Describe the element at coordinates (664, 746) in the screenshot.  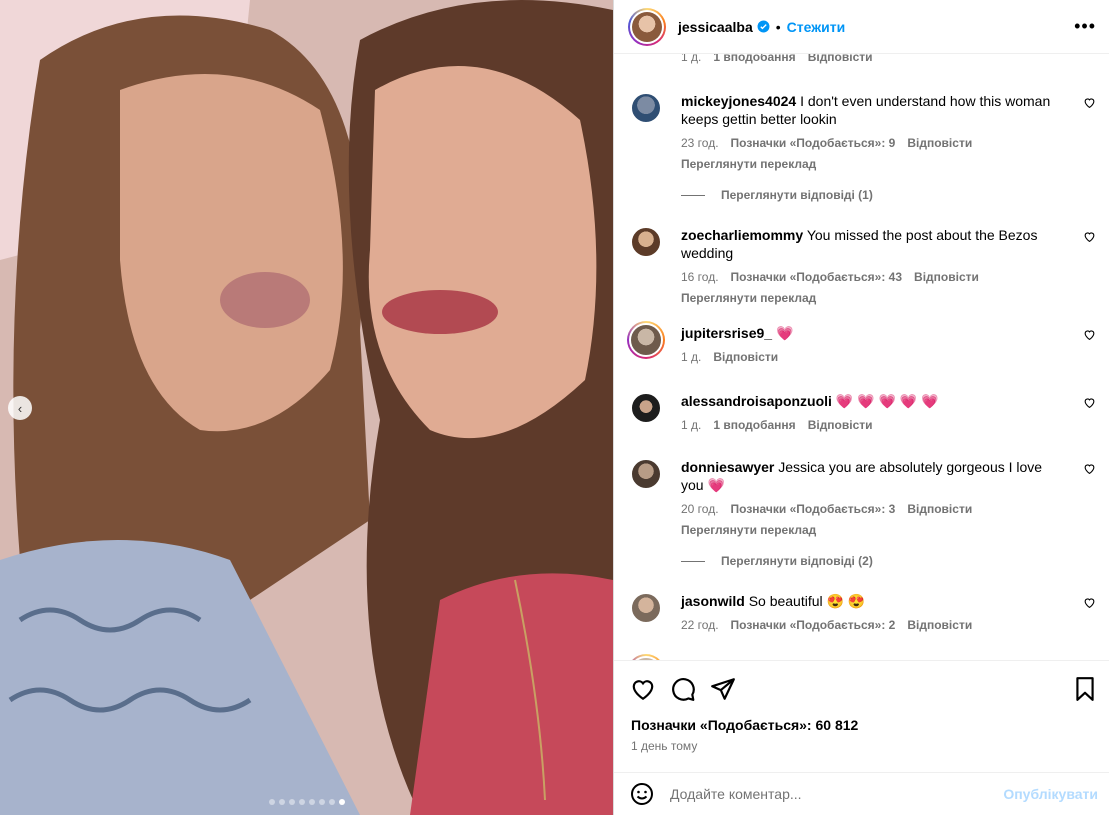
I see `post-time: 1 день тому` at that location.